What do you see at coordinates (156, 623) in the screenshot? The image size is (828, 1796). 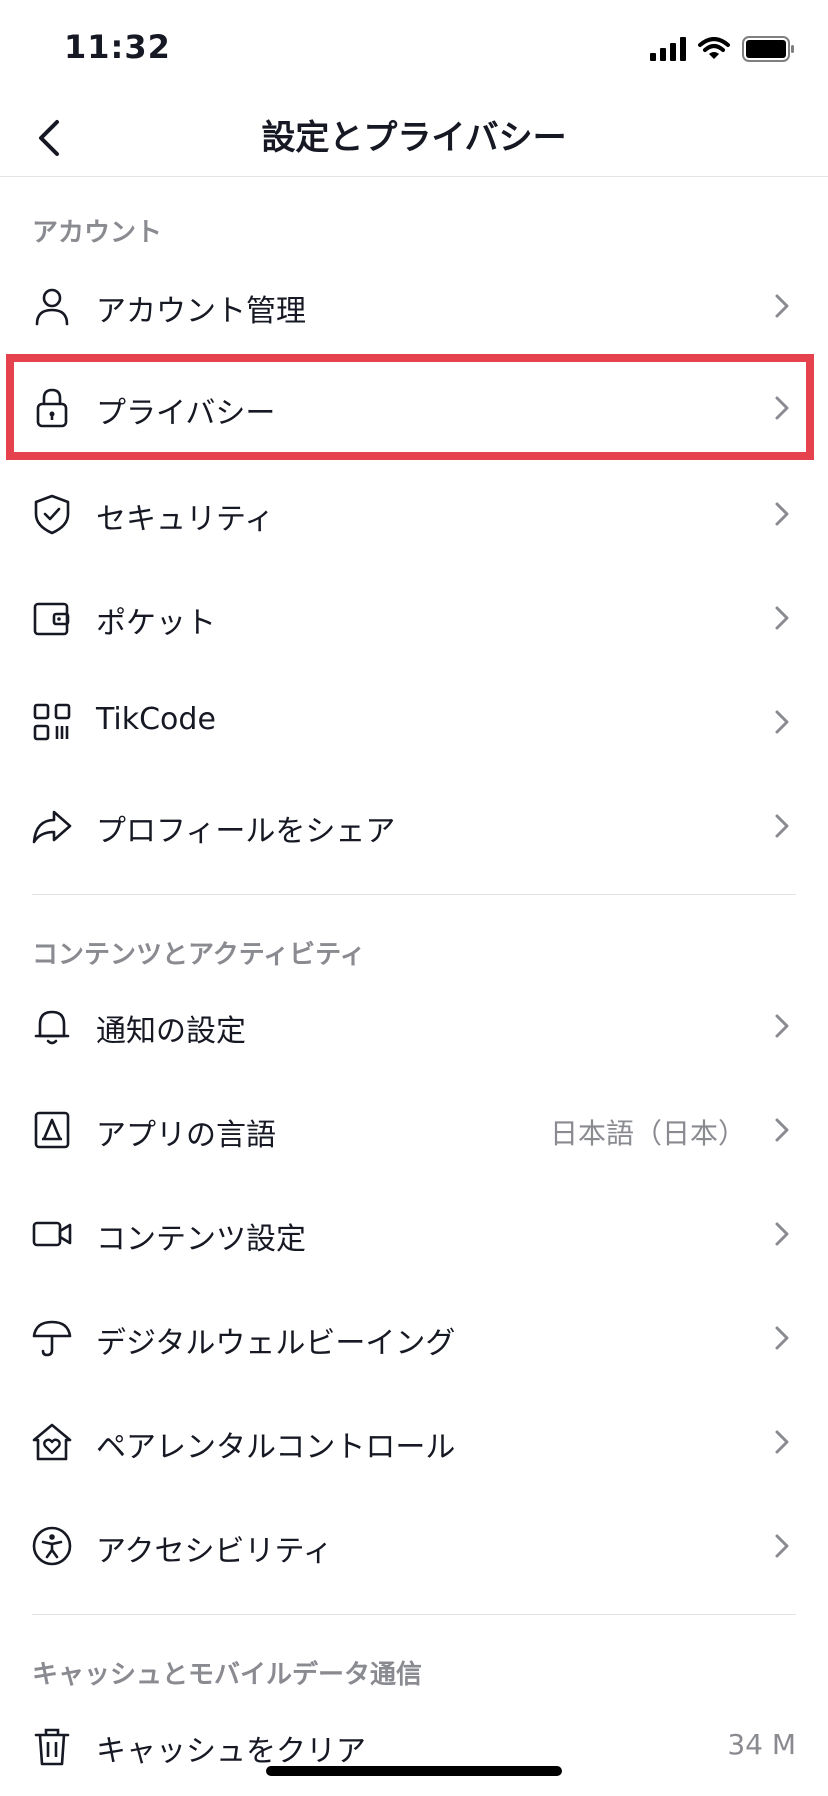 I see `row-label: ポケット` at bounding box center [156, 623].